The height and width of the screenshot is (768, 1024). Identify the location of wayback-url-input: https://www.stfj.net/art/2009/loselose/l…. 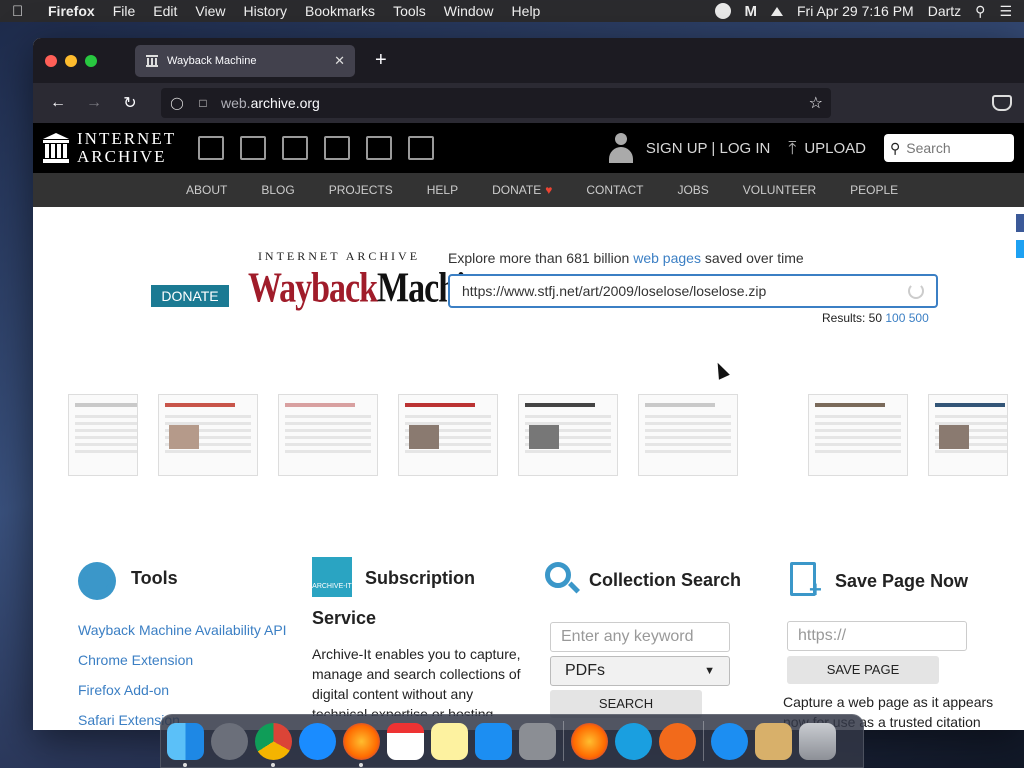
(693, 291).